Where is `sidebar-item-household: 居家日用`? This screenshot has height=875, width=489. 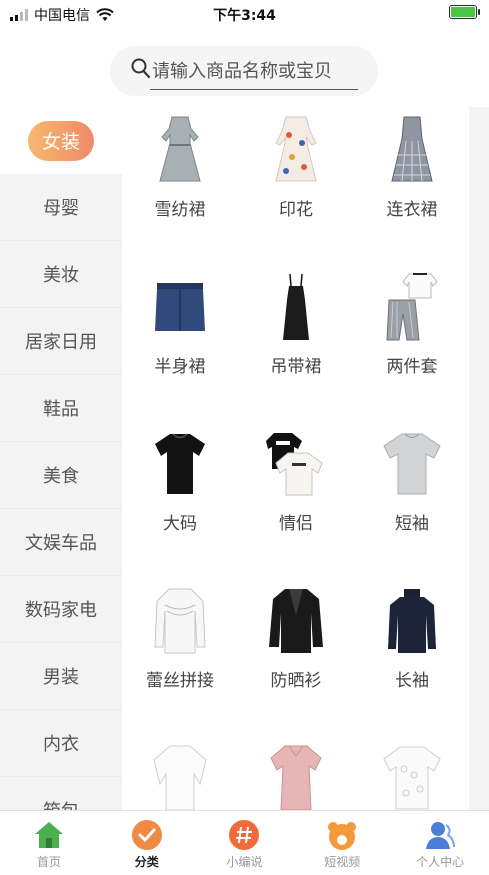
sidebar-item-household: 居家日用 is located at coordinates (61, 341).